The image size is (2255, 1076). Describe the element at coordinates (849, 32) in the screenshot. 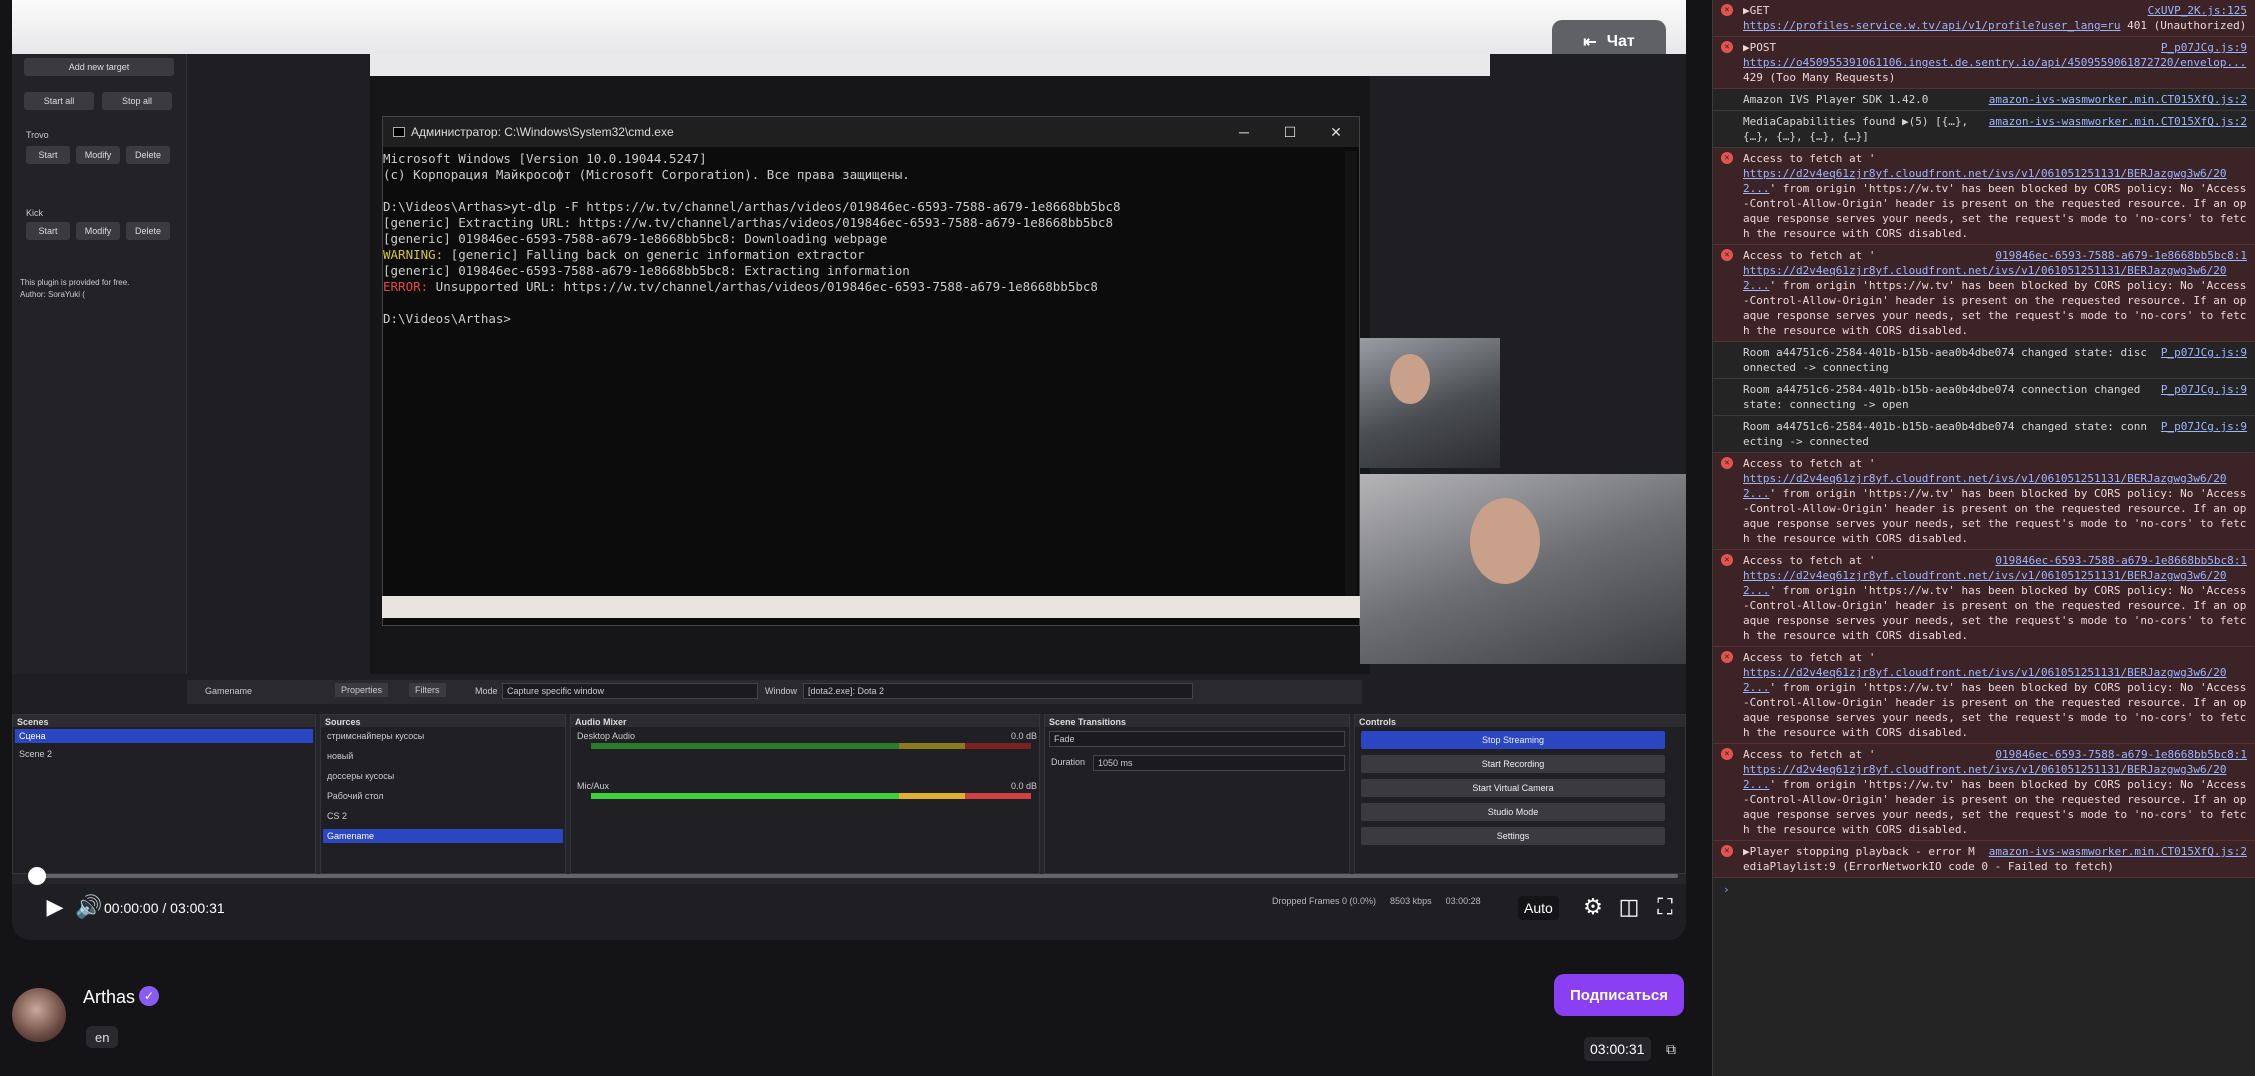

I see `player-top-bar: ⇤ Чат` at that location.